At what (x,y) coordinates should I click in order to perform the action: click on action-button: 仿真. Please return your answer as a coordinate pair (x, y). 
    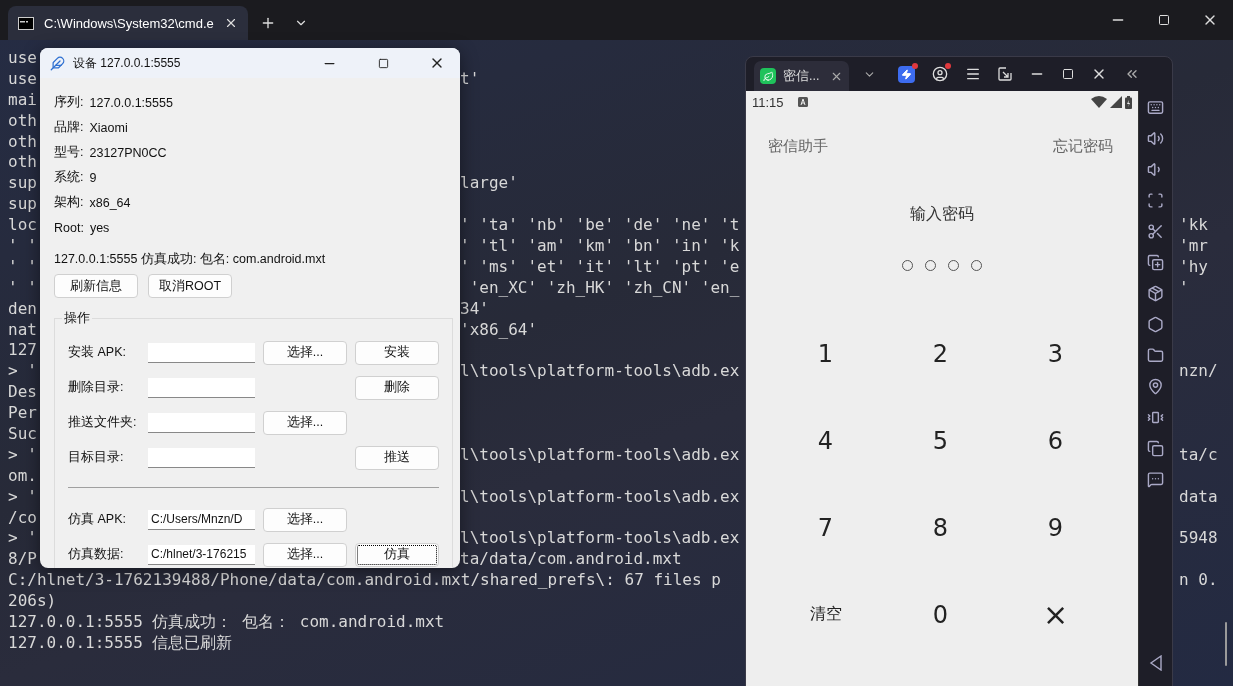
    Looking at the image, I should click on (397, 554).